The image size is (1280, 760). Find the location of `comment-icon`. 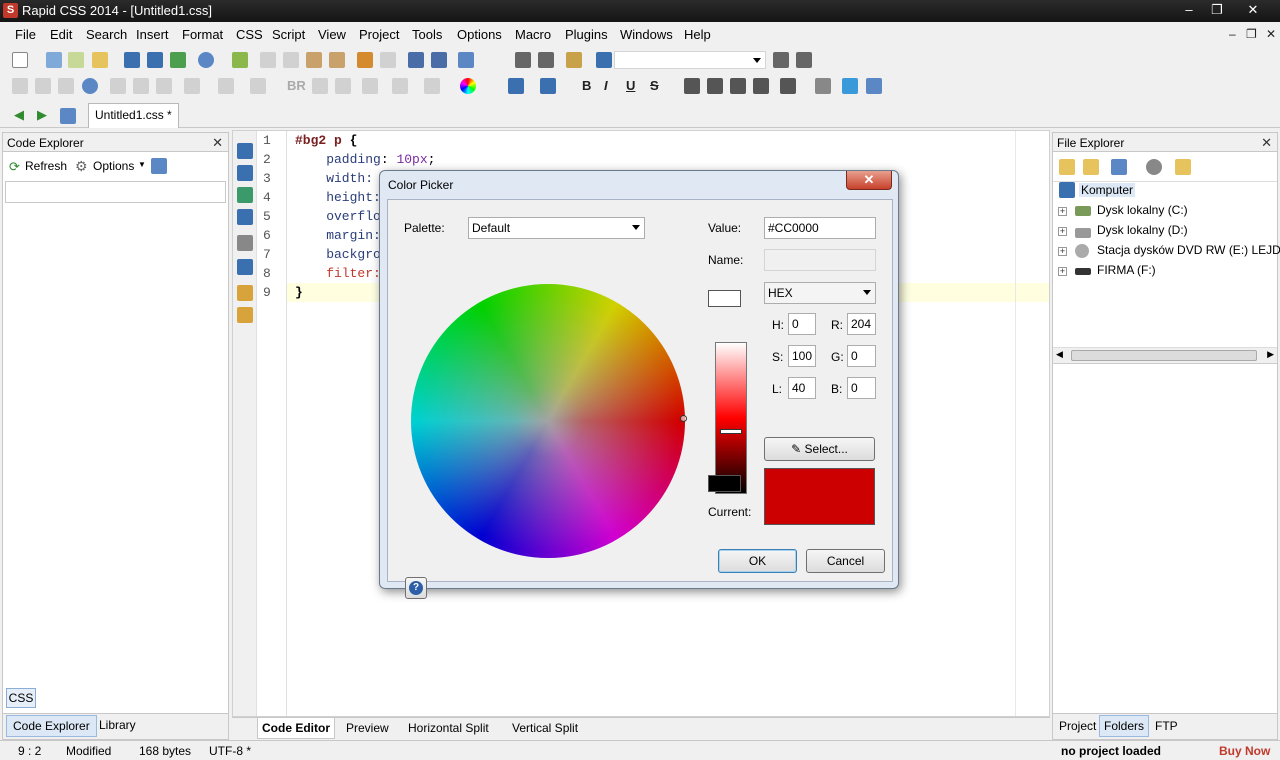

comment-icon is located at coordinates (90, 86).